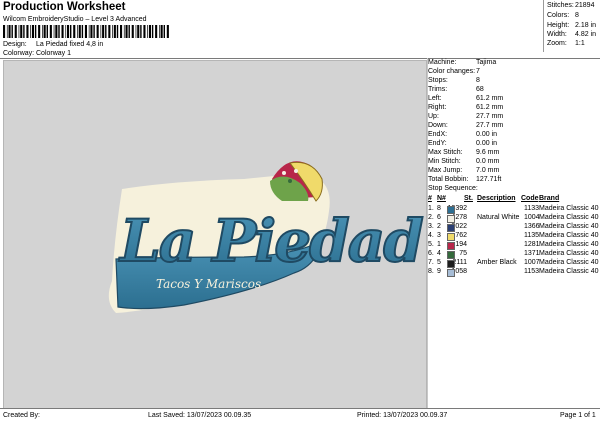  I want to click on stop-sequence-row: 8. 9 1058 1153 Madeira Classic 40, so click(514, 272).